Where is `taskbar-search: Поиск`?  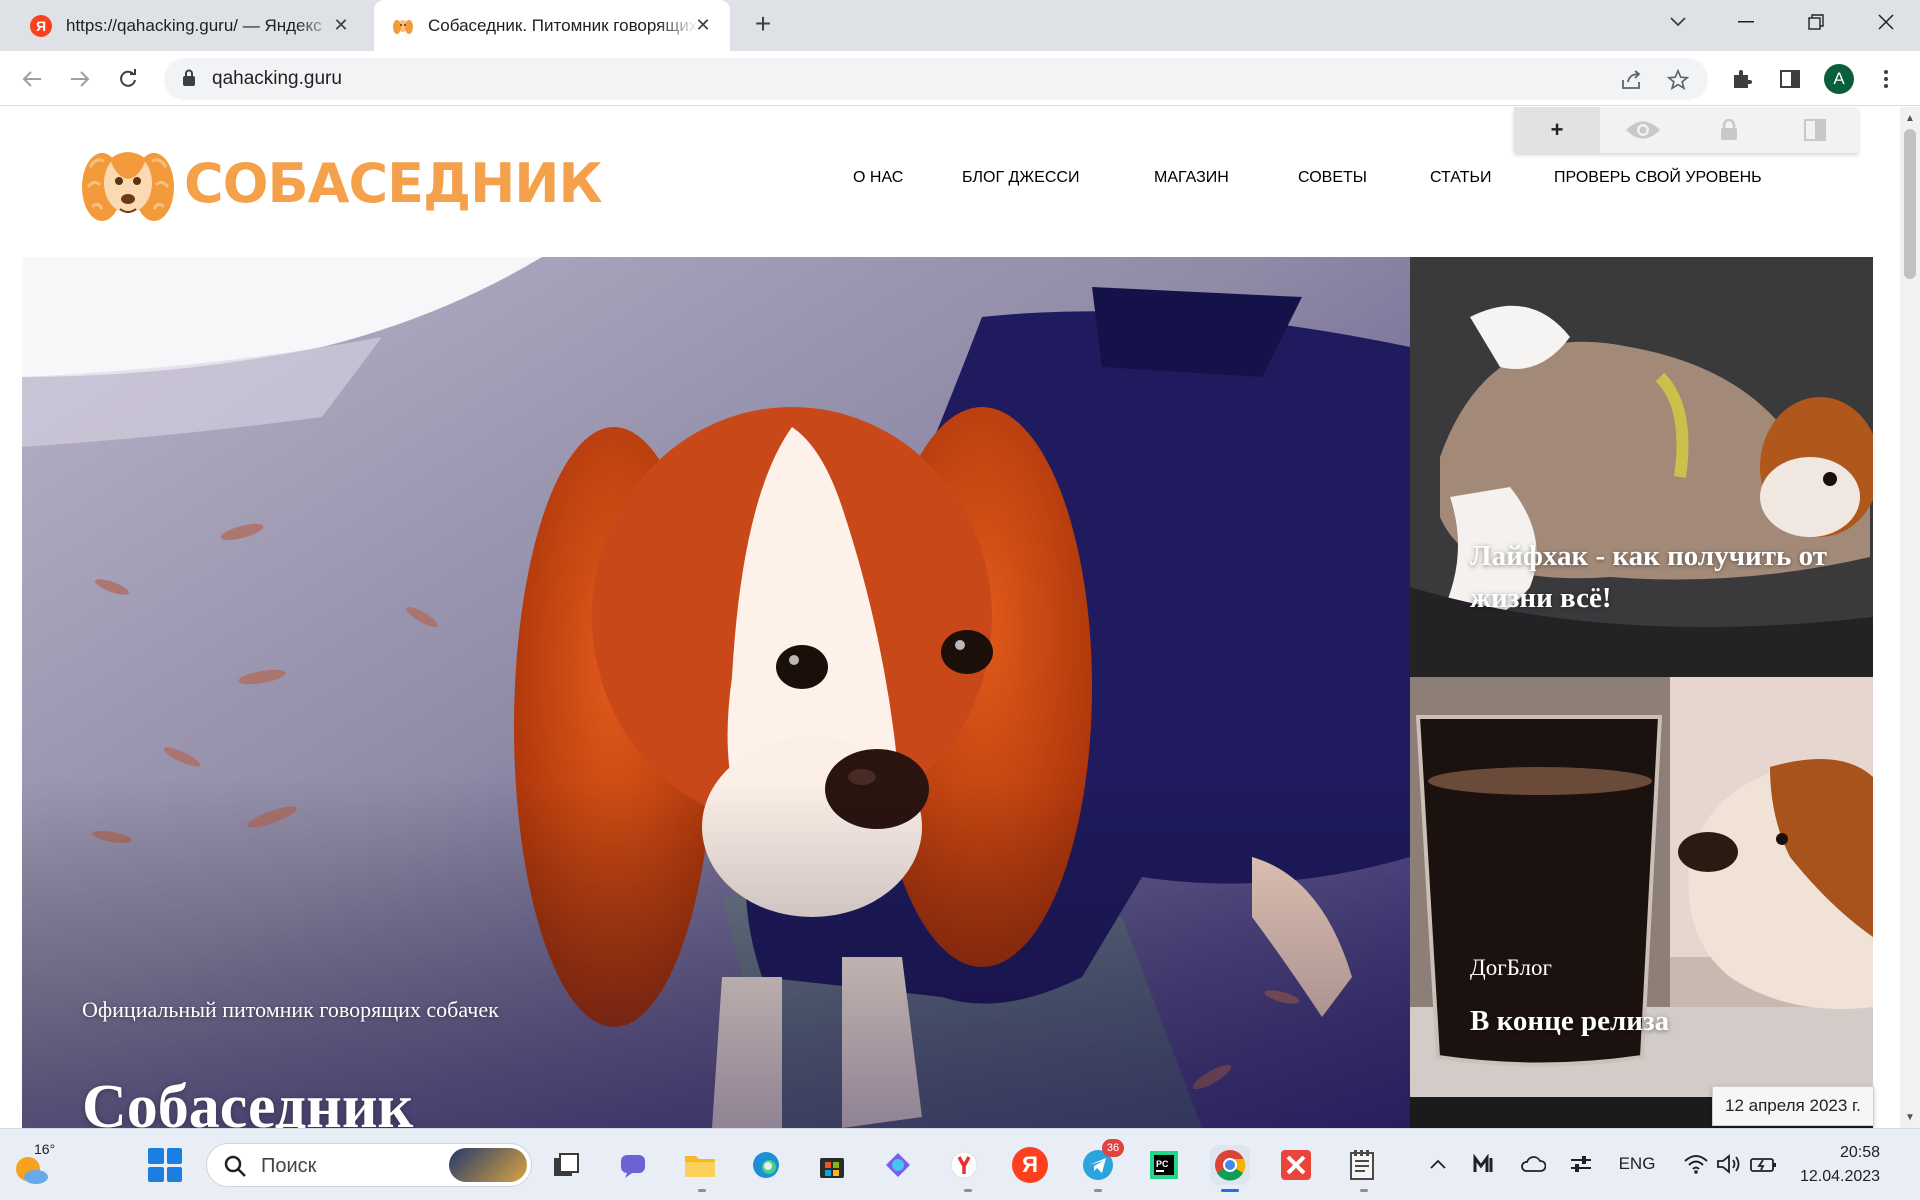
taskbar-search: Поиск is located at coordinates (369, 1165).